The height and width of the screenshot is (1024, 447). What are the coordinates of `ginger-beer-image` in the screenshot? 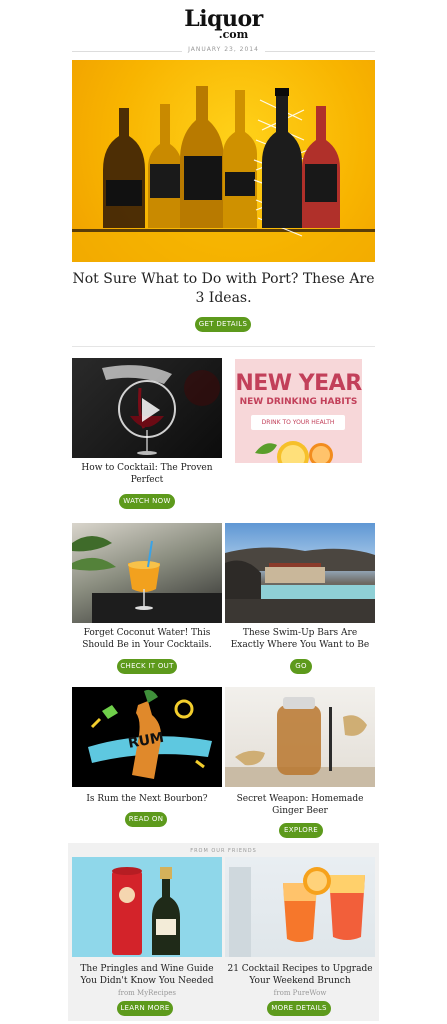 It's located at (300, 737).